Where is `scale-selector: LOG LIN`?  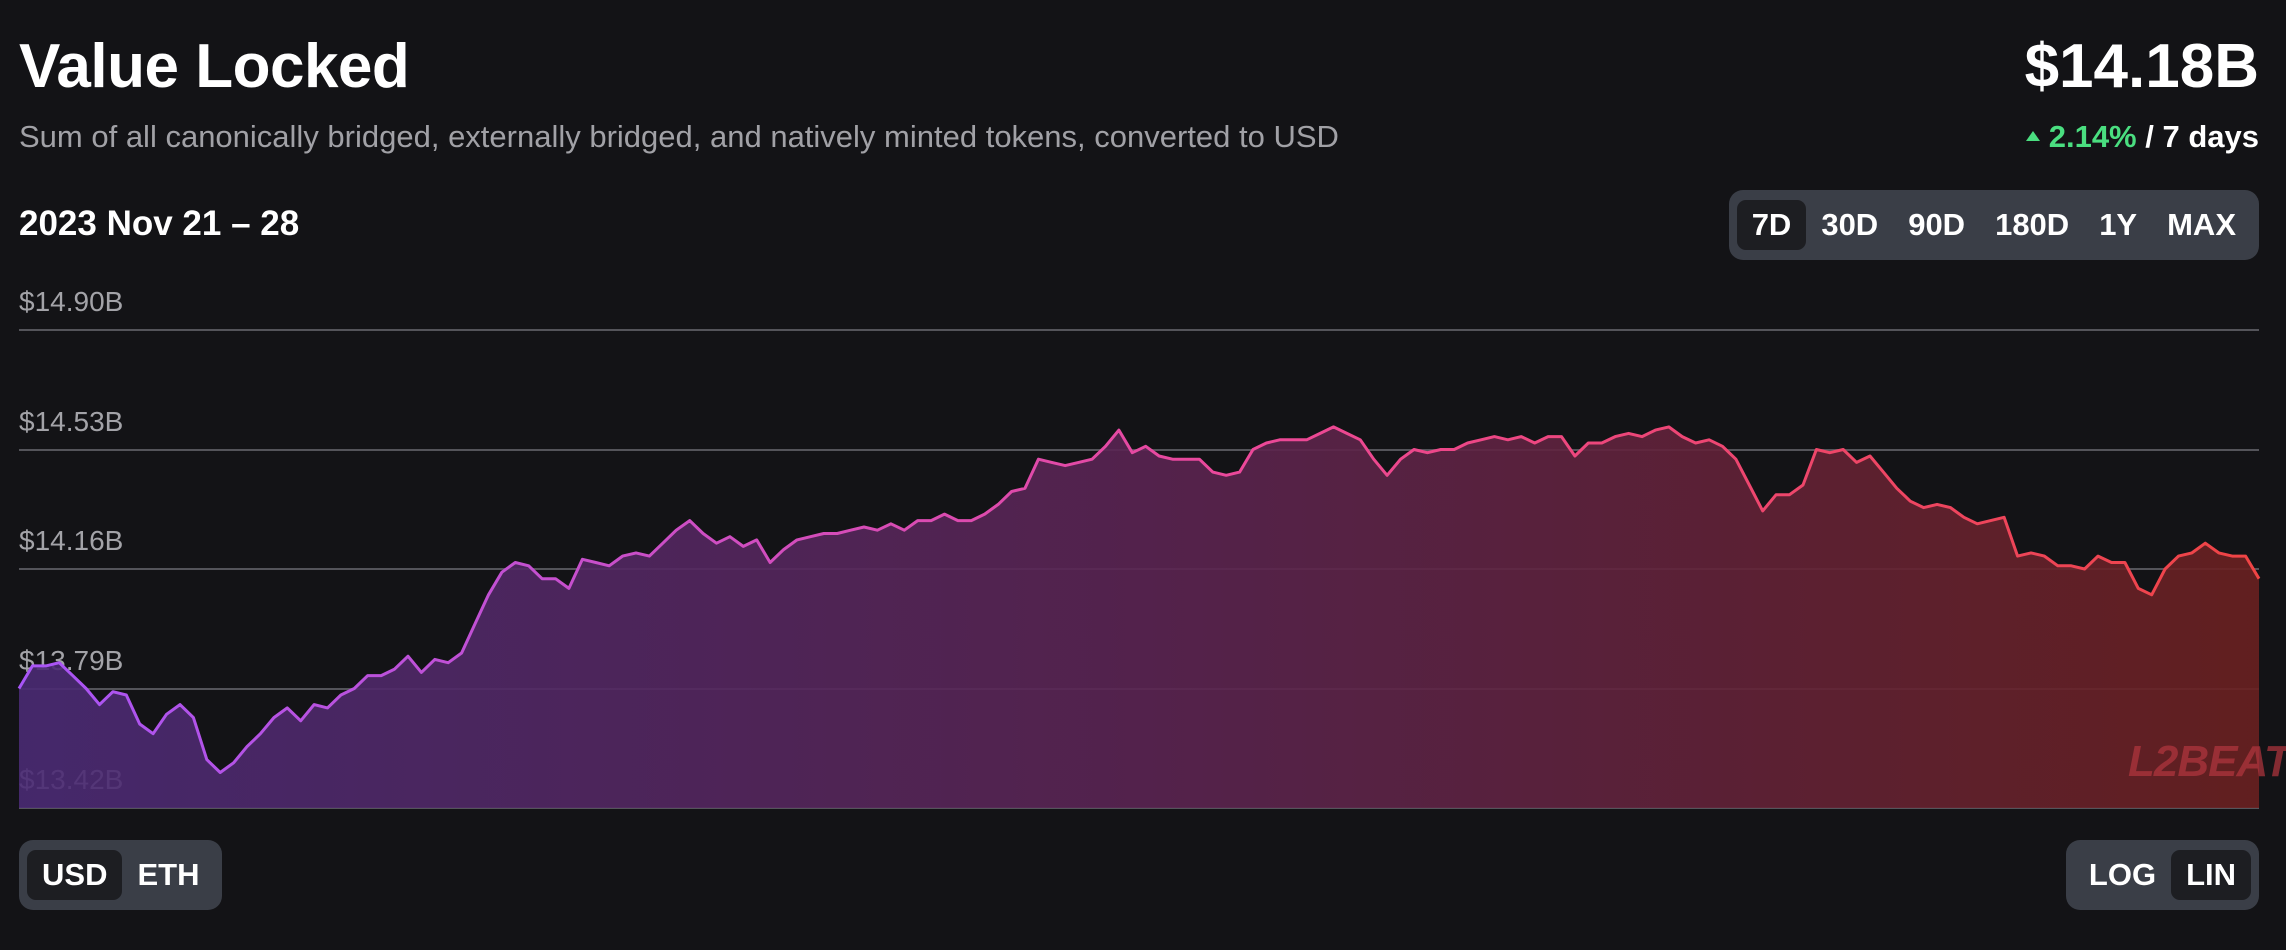
scale-selector: LOG LIN is located at coordinates (2162, 875).